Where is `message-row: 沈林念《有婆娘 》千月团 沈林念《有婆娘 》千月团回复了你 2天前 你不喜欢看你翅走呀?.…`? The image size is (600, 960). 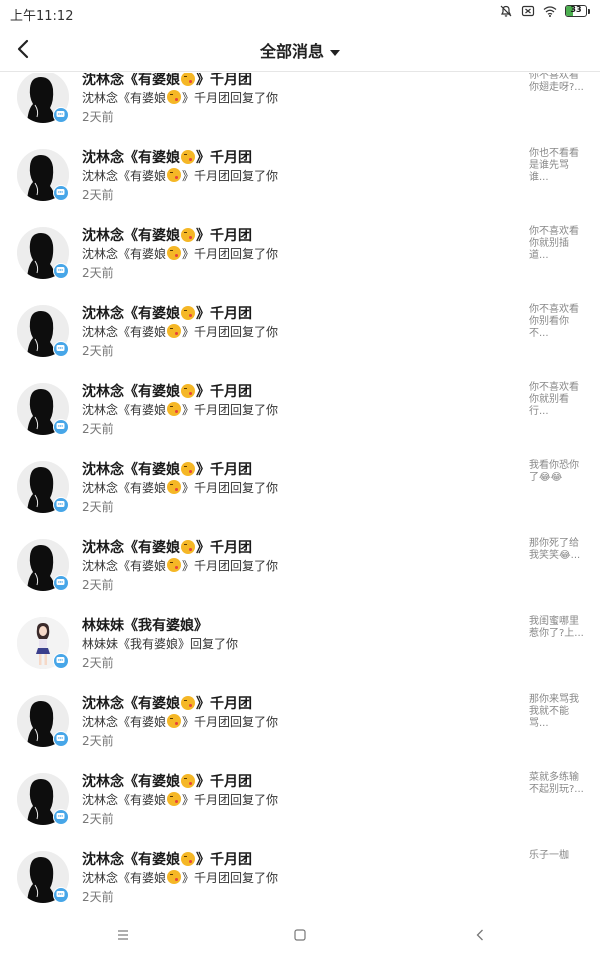
message-row: 沈林念《有婆娘 》千月团 沈林念《有婆娘 》千月团回复了你 2天前 你不喜欢看你翅走呀?.… is located at coordinates (300, 103).